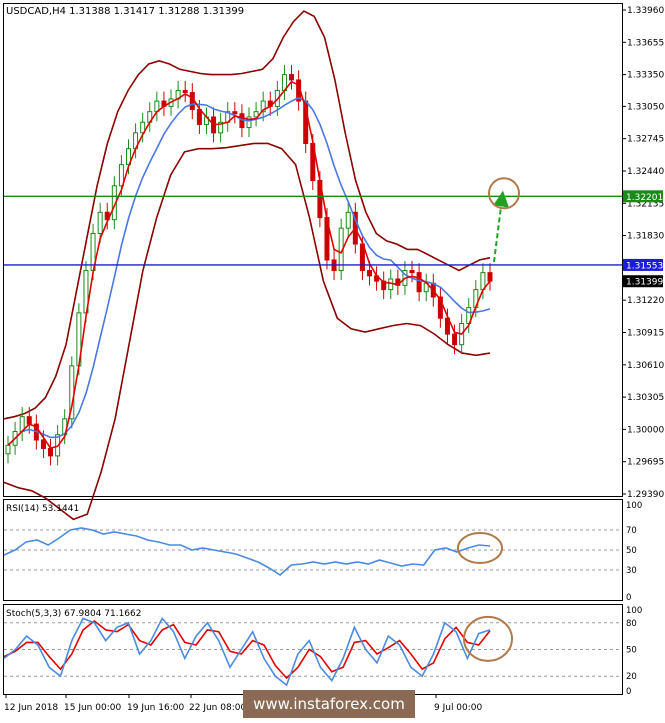 The height and width of the screenshot is (723, 665). I want to click on price-axis-tick-label: 1.30915, so click(645, 333).